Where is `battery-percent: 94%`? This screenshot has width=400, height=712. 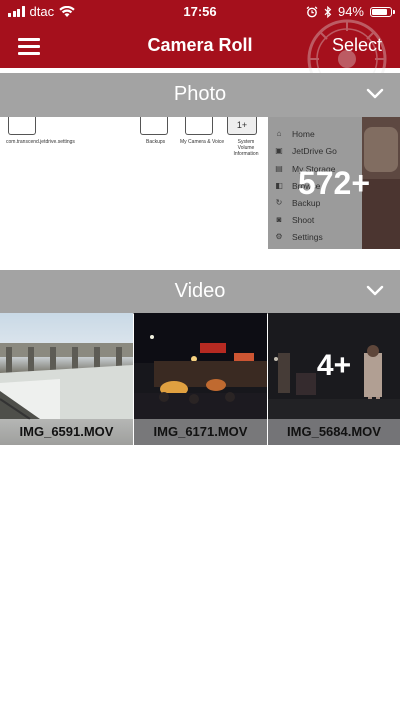
battery-percent: 94% is located at coordinates (350, 11).